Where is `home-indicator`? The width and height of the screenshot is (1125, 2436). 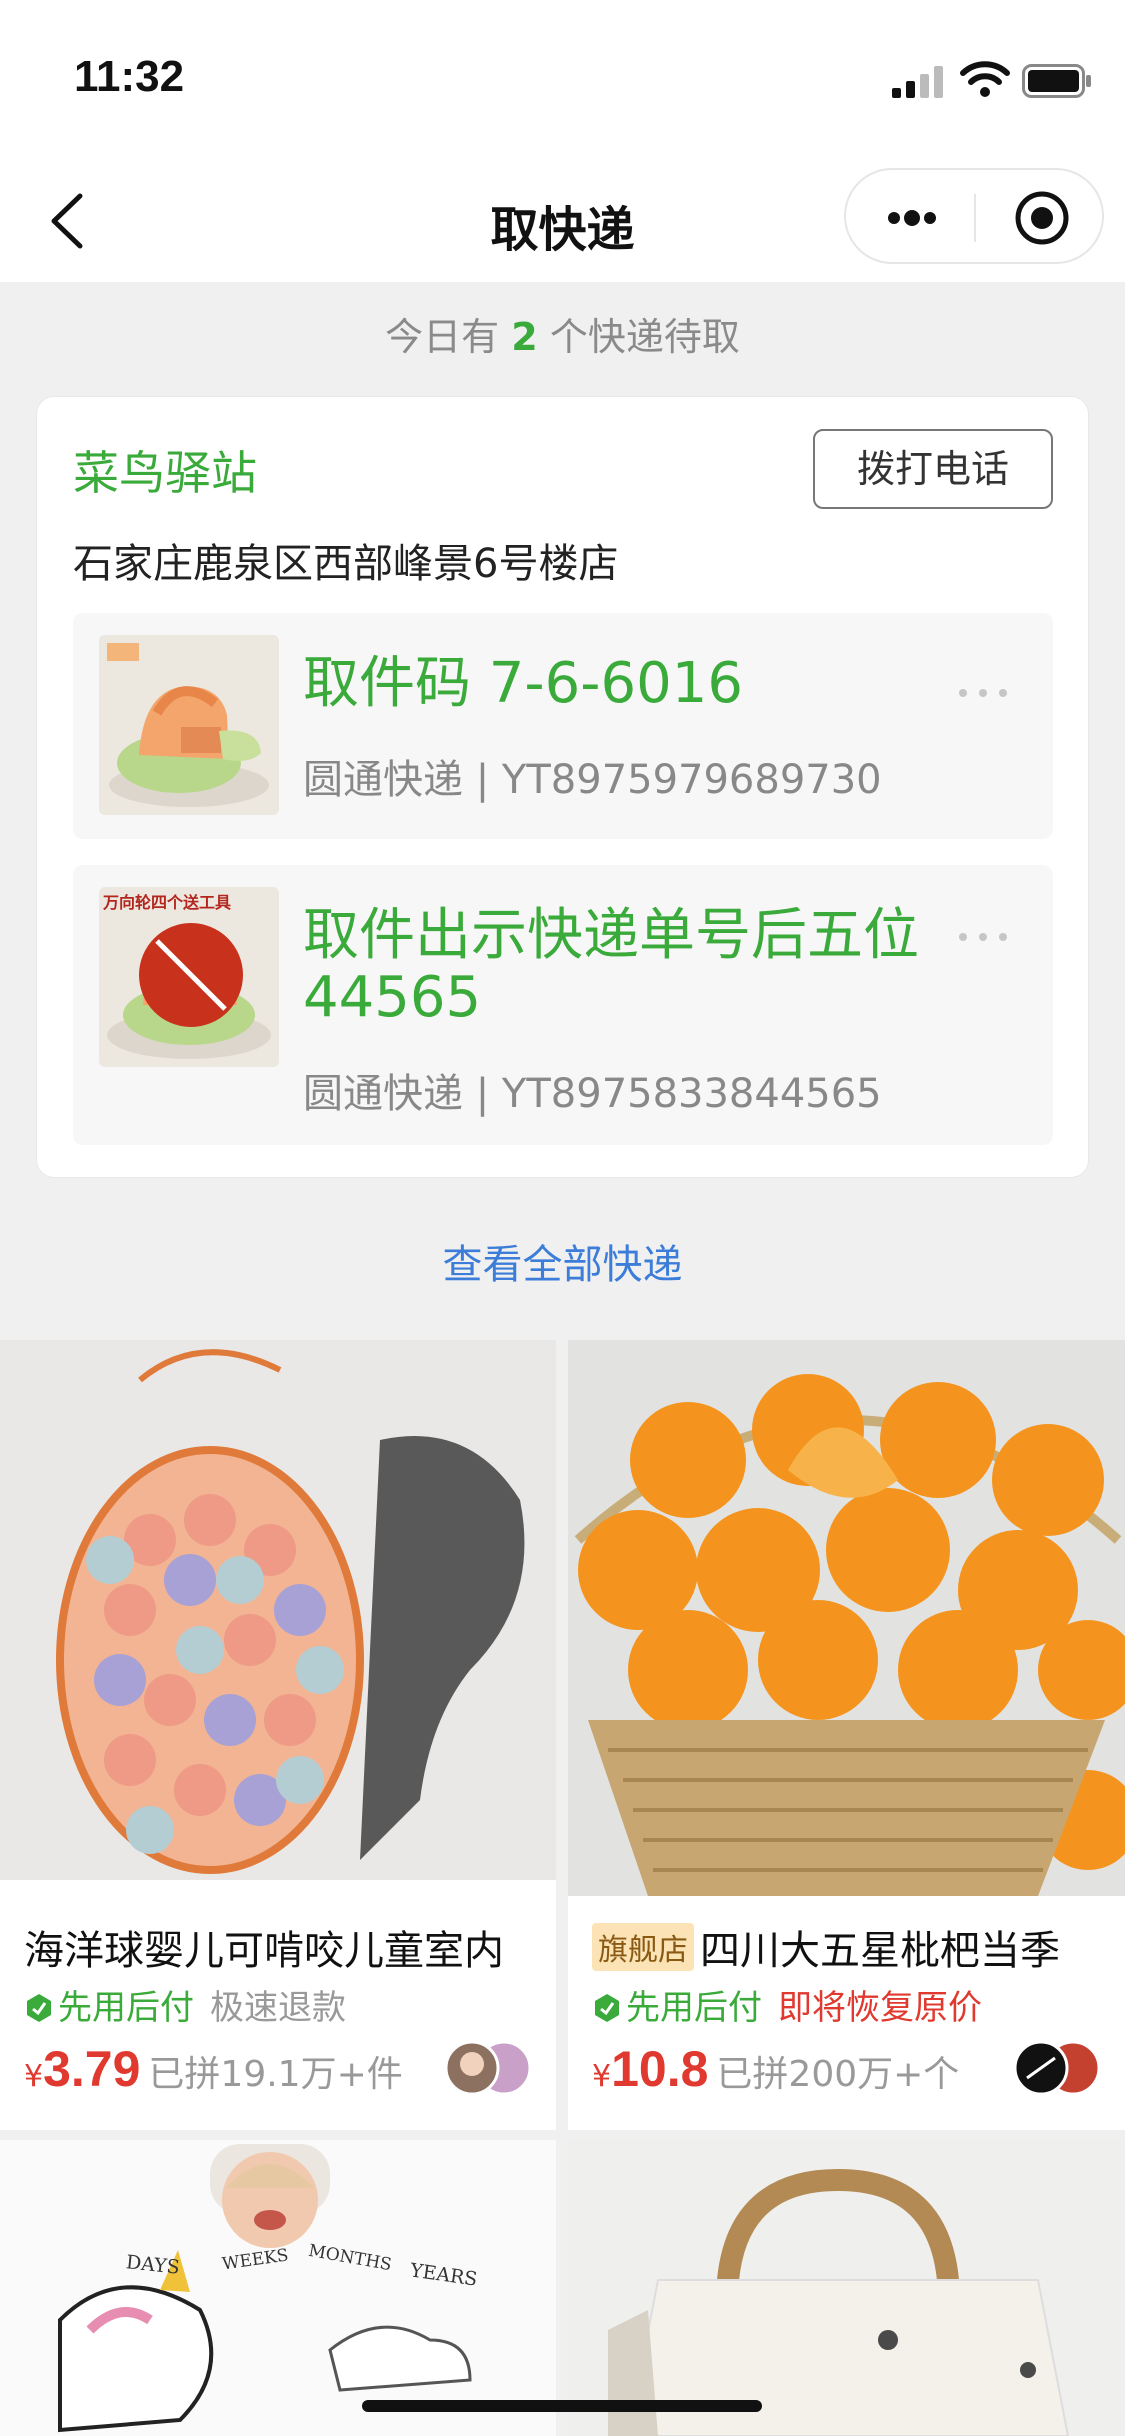 home-indicator is located at coordinates (562, 2406).